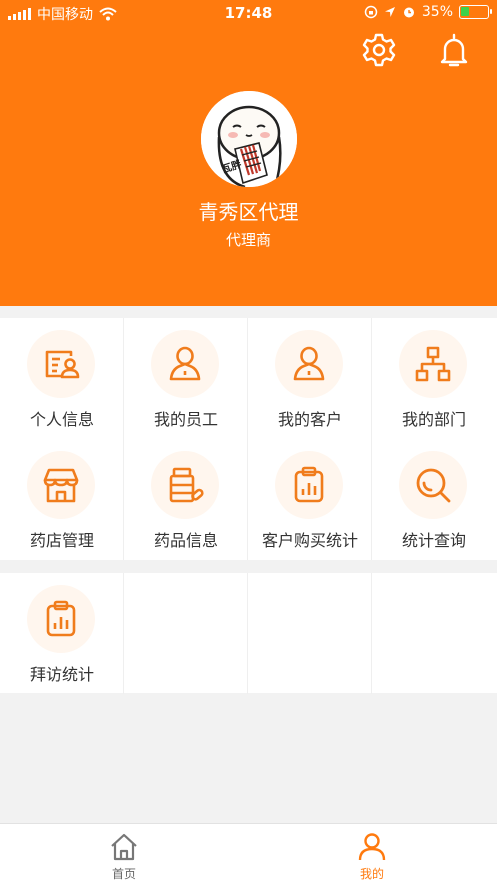  I want to click on gear-icon, so click(379, 50).